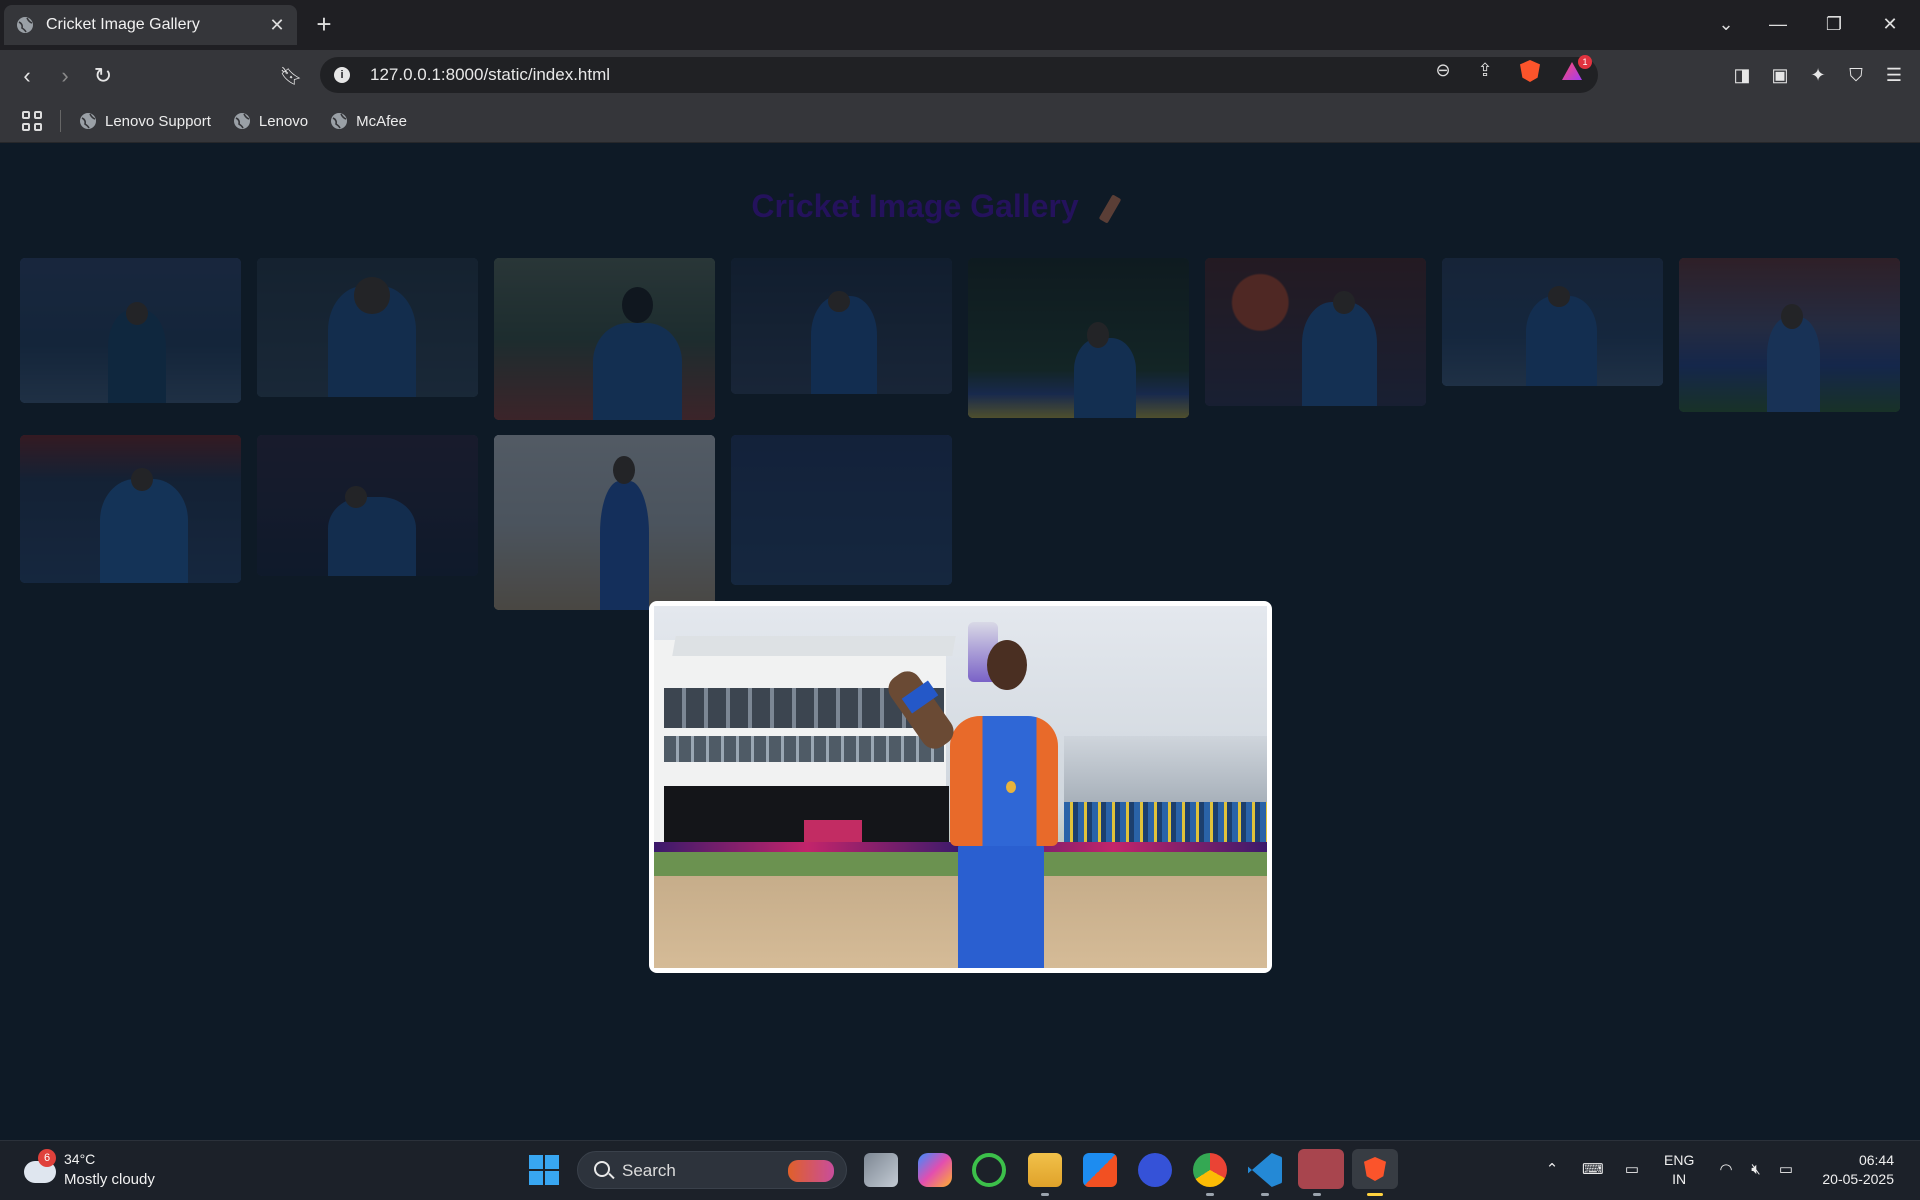  What do you see at coordinates (712, 1170) in the screenshot?
I see `taskbar-search: Search` at bounding box center [712, 1170].